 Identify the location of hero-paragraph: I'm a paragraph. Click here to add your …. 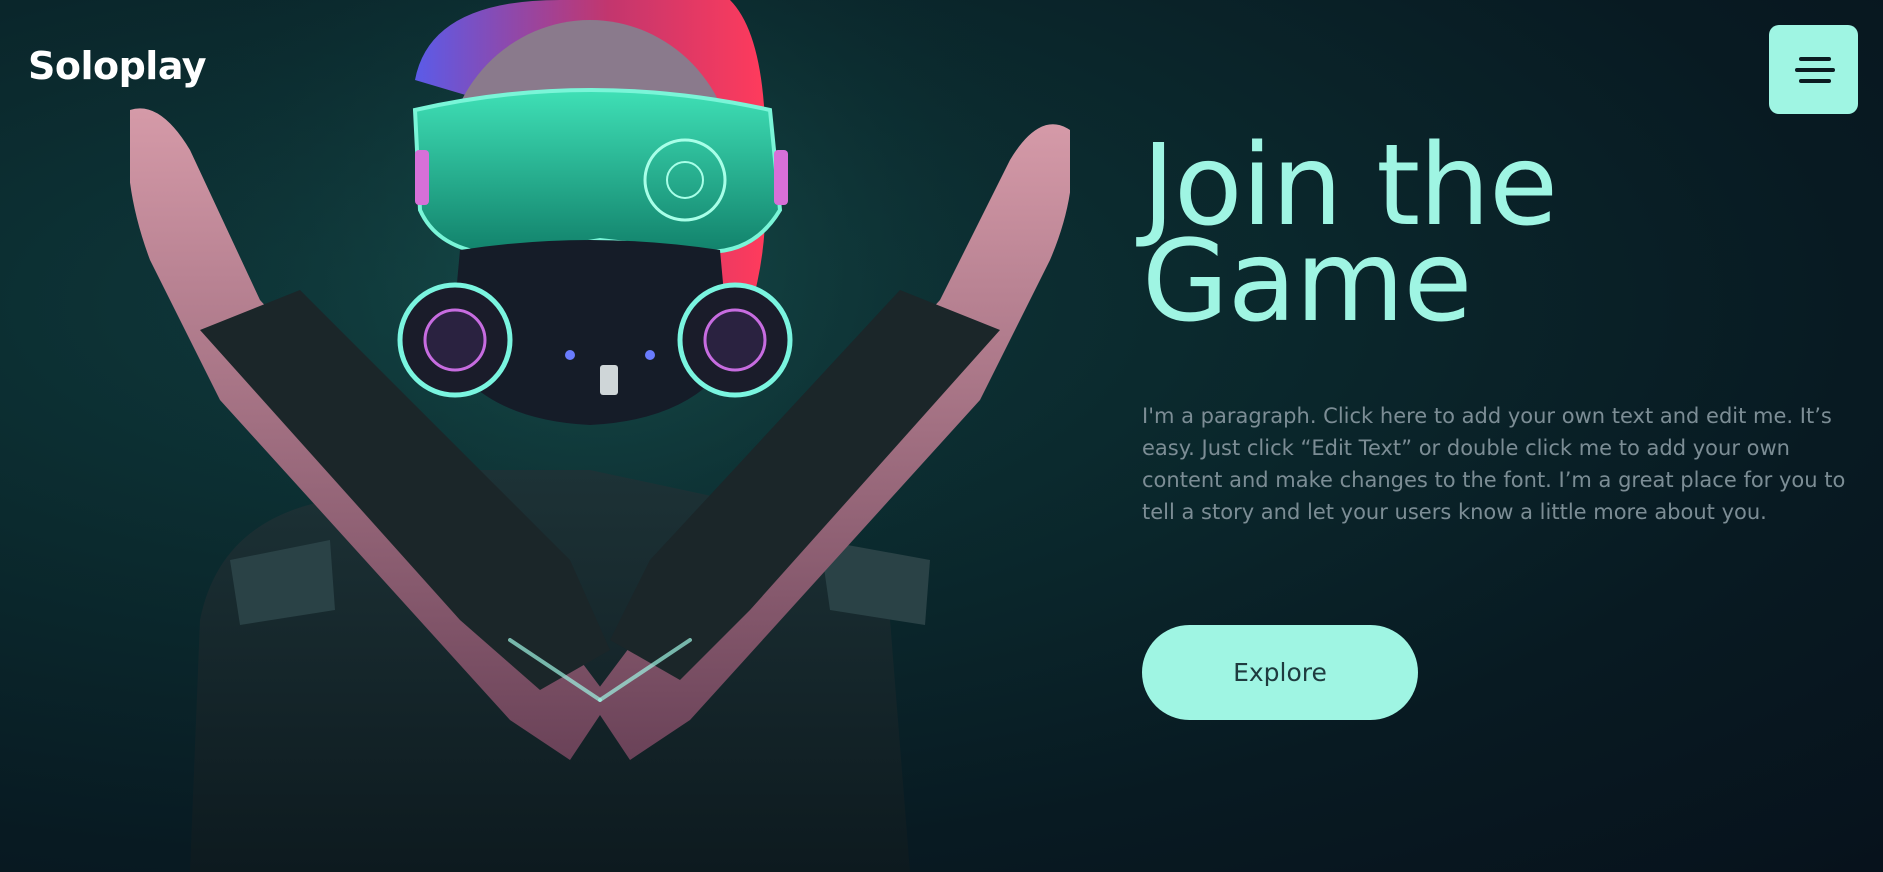
(1494, 464).